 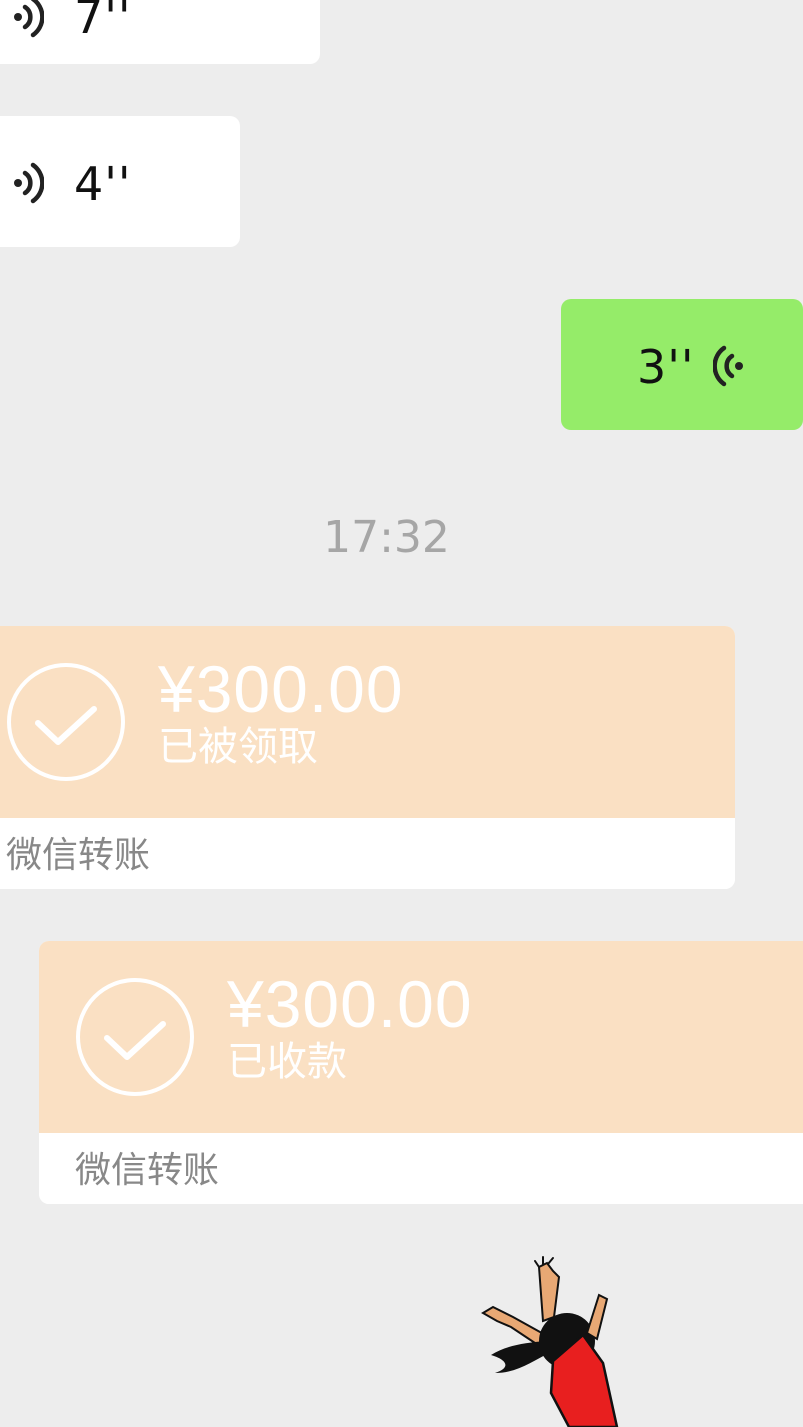 I want to click on voice-duration: 4'', so click(x=103, y=184).